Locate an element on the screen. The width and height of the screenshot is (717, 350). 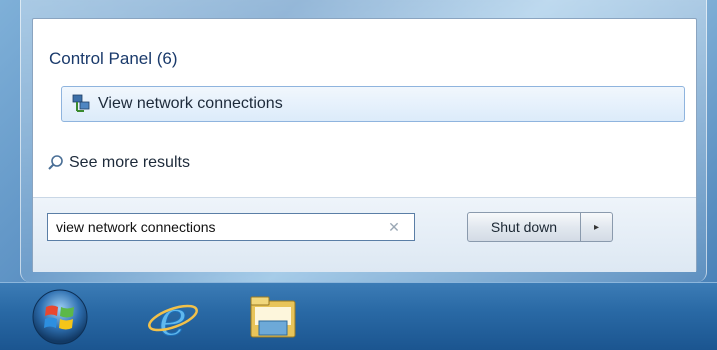
result-label: View network connections is located at coordinates (190, 103).